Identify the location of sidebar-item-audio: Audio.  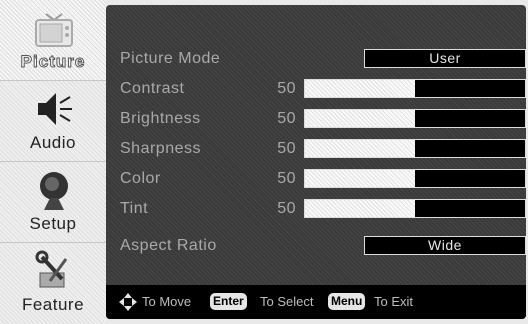
(53, 121).